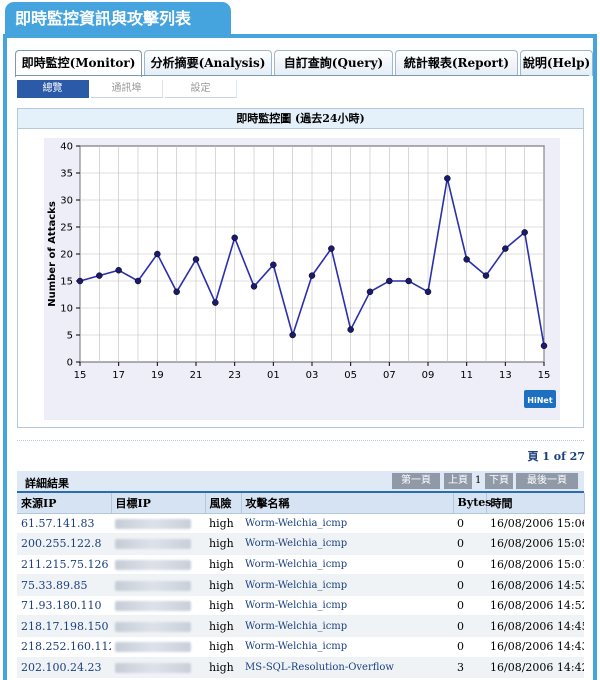 This screenshot has height=680, width=600. Describe the element at coordinates (223, 503) in the screenshot. I see `col-risk: 風險` at that location.